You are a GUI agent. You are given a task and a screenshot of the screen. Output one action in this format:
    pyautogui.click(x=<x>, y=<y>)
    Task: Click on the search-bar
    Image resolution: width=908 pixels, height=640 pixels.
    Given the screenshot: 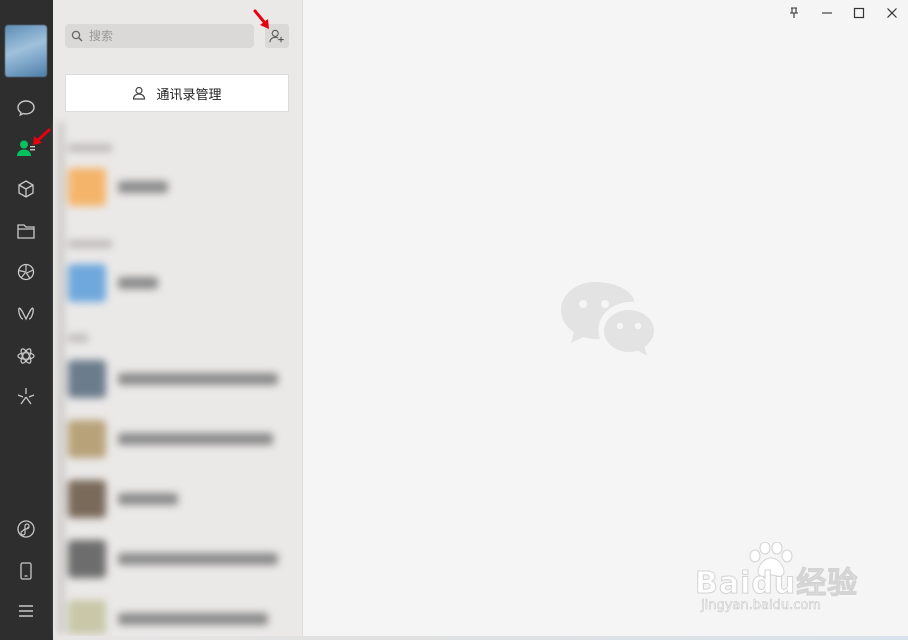 What is the action you would take?
    pyautogui.click(x=159, y=36)
    